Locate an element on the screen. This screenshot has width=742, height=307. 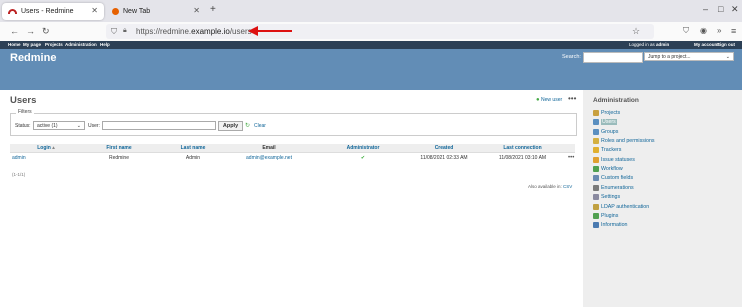
topmenu-my-page: My page is located at coordinates (32, 44).